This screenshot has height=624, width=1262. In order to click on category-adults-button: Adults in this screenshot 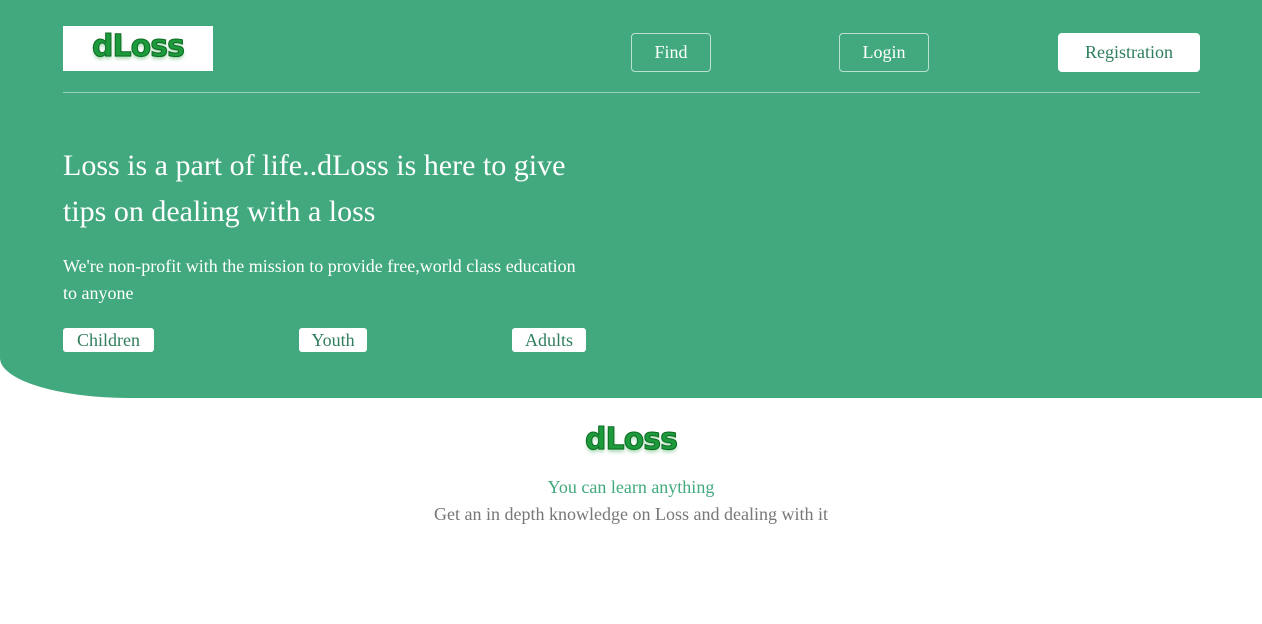, I will do `click(549, 340)`.